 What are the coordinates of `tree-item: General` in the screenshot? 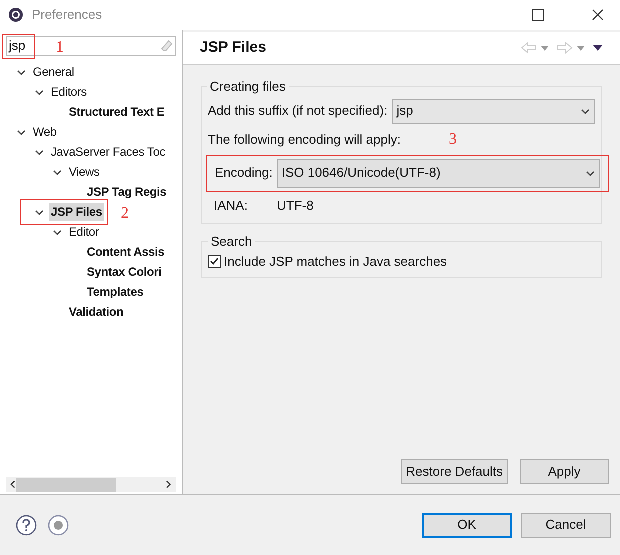 It's located at (53, 72).